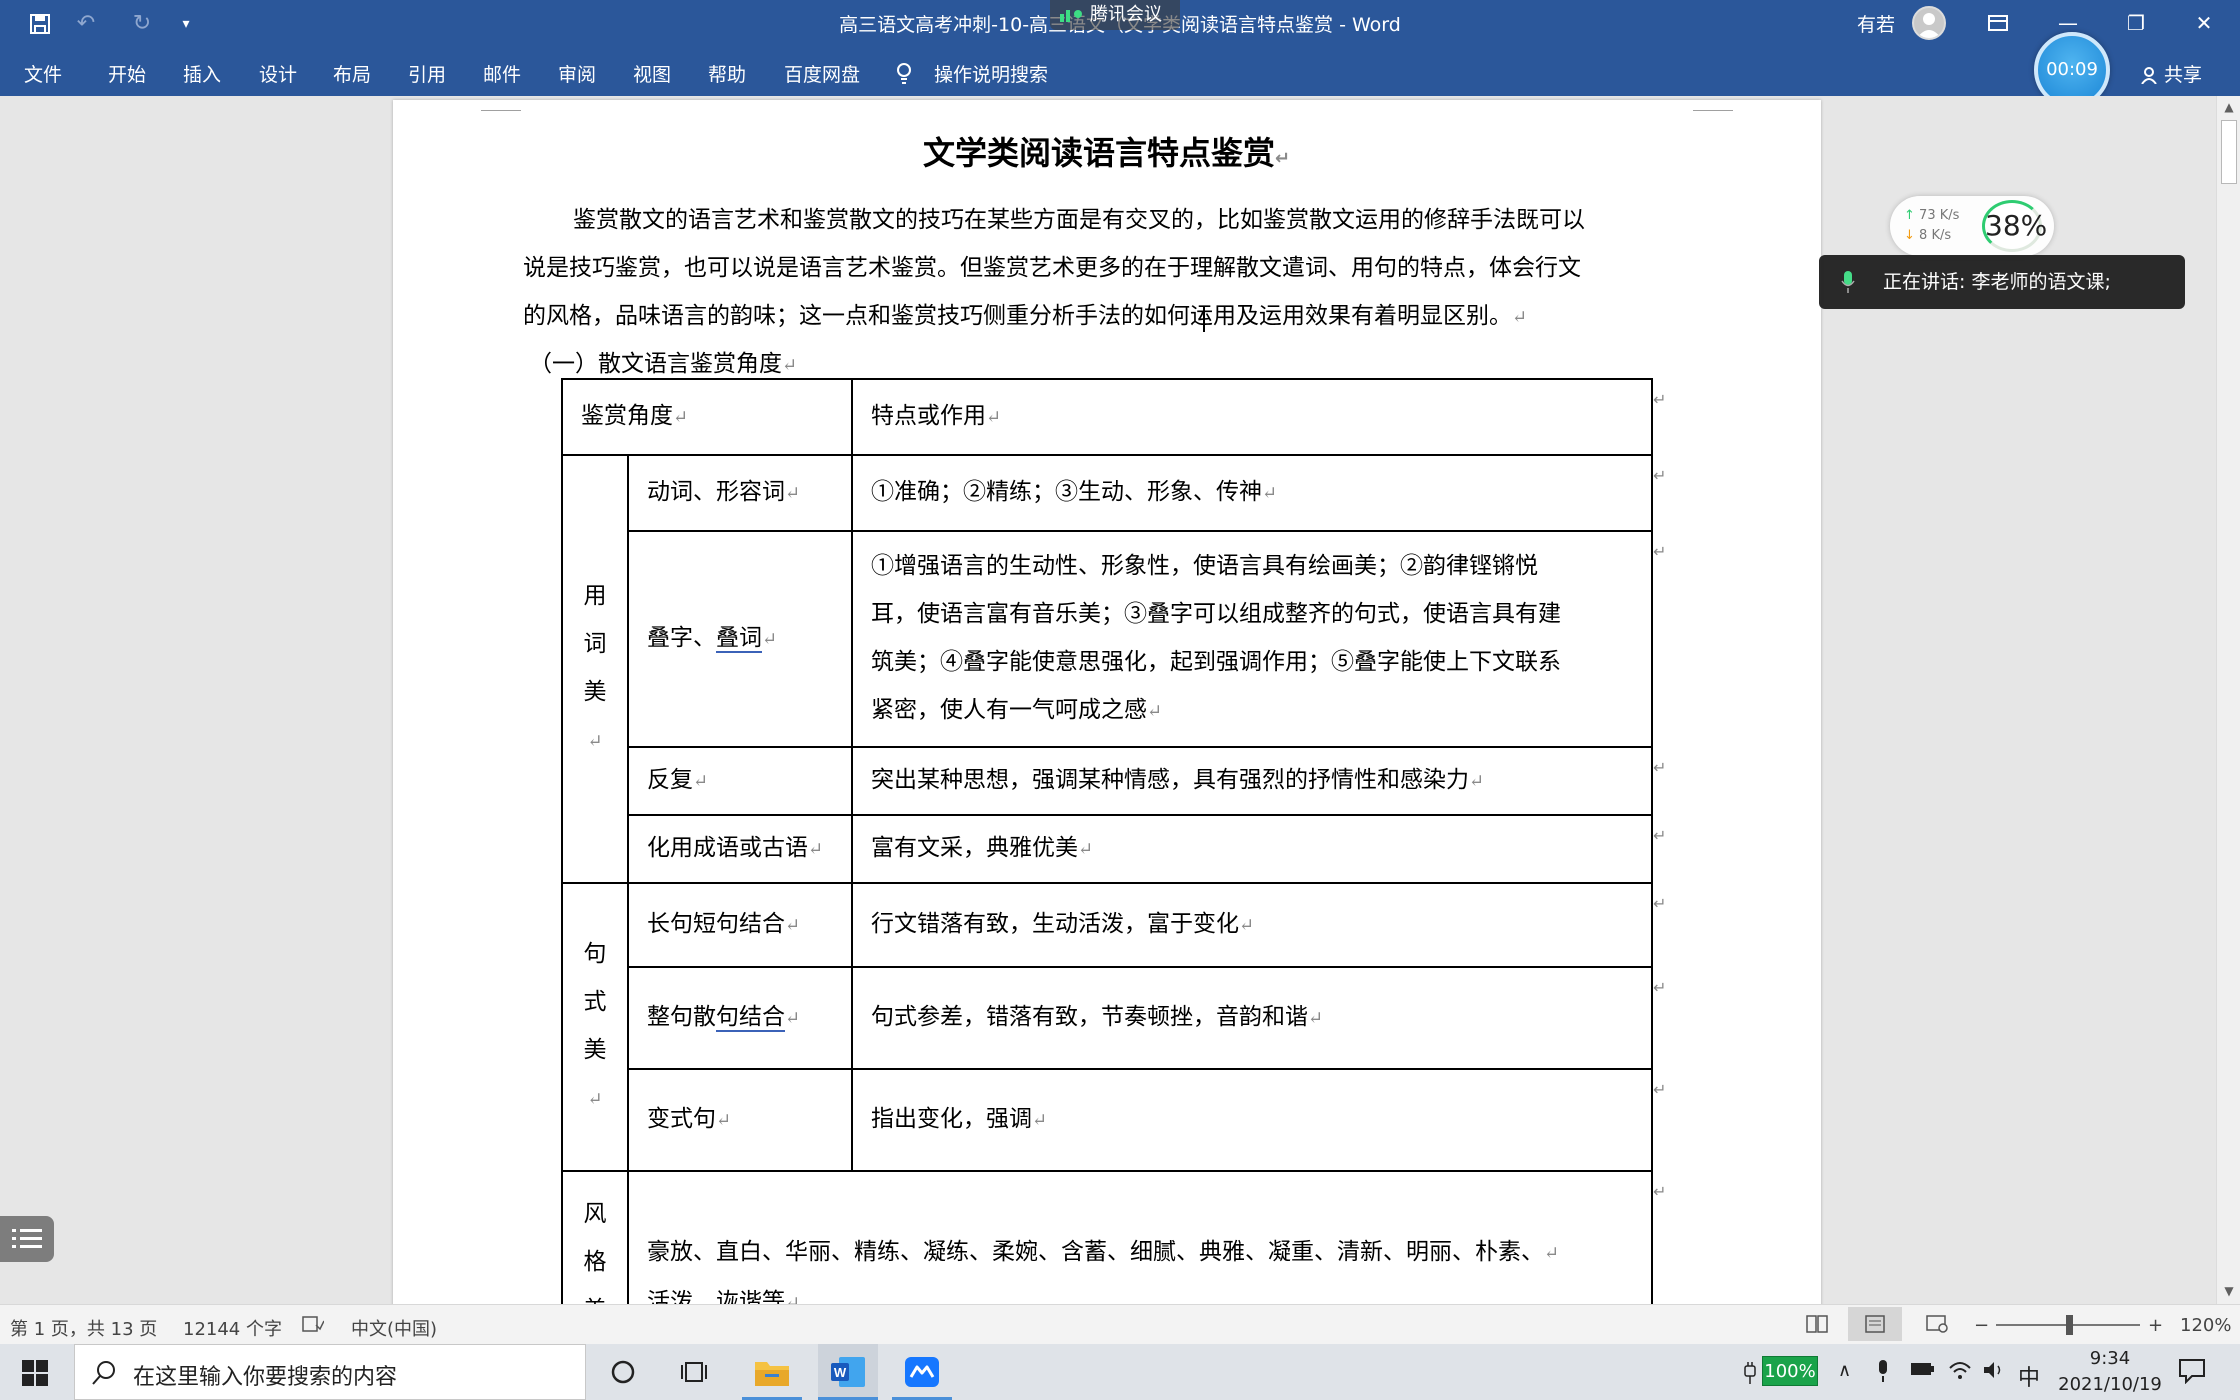 The height and width of the screenshot is (1400, 2240). What do you see at coordinates (1923, 1371) in the screenshot?
I see `battery-tray-icon` at bounding box center [1923, 1371].